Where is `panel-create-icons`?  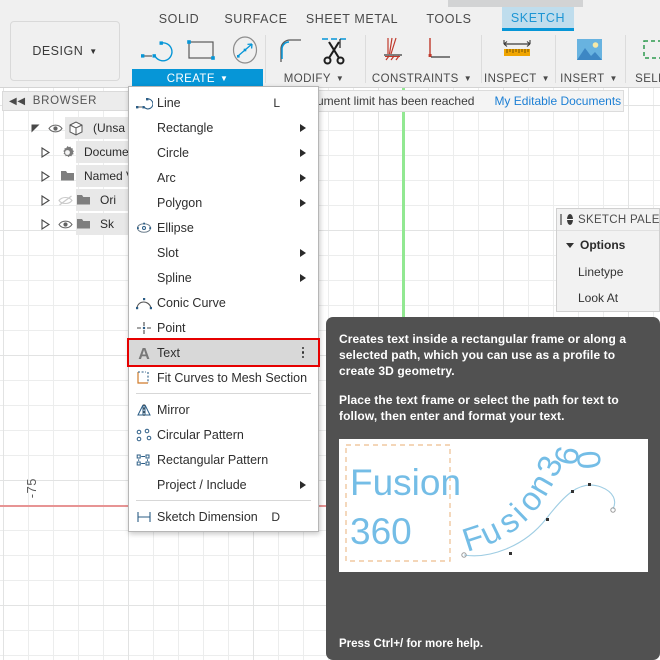
panel-create-icons is located at coordinates (201, 50).